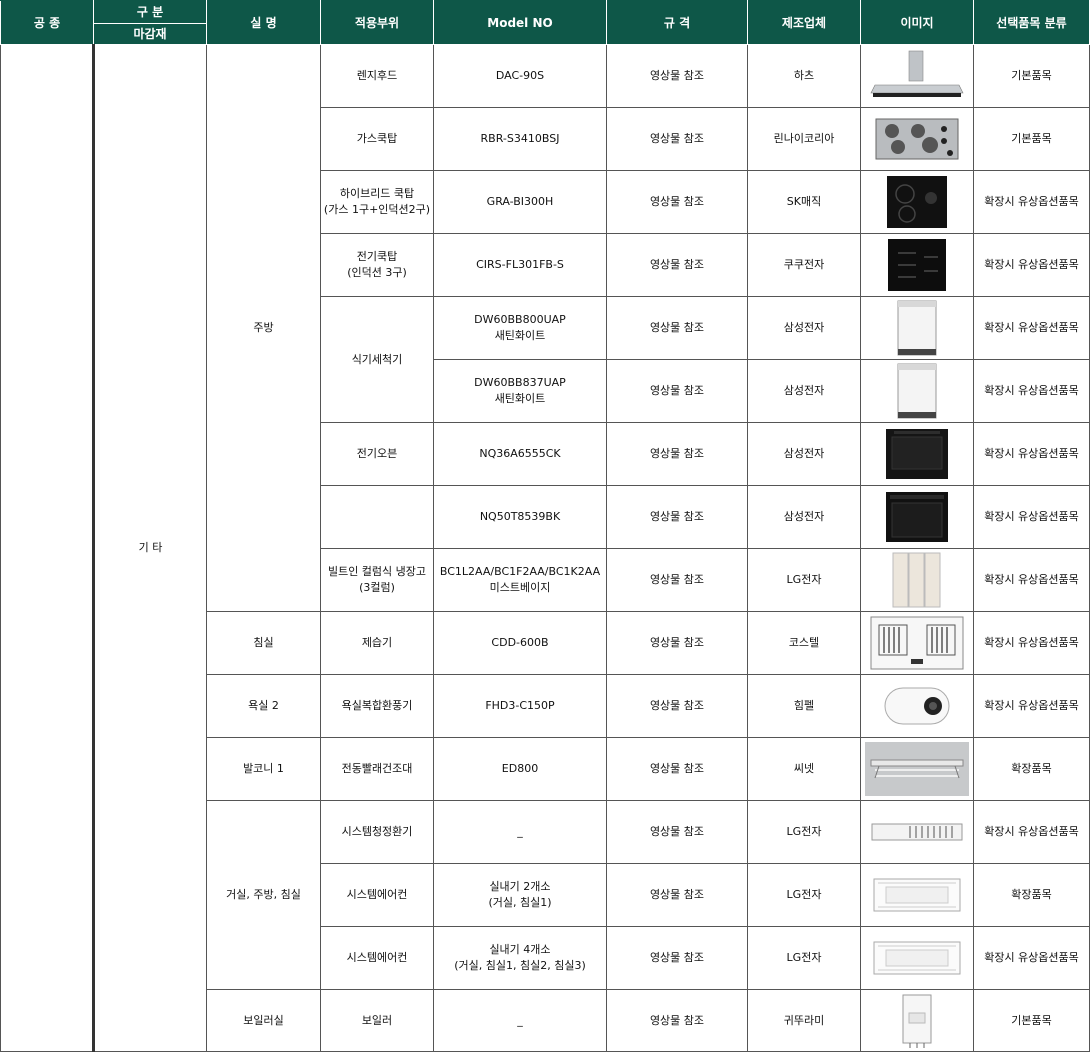 The image size is (1090, 1053). I want to click on room-balcony1: 발코니 1, so click(263, 769).